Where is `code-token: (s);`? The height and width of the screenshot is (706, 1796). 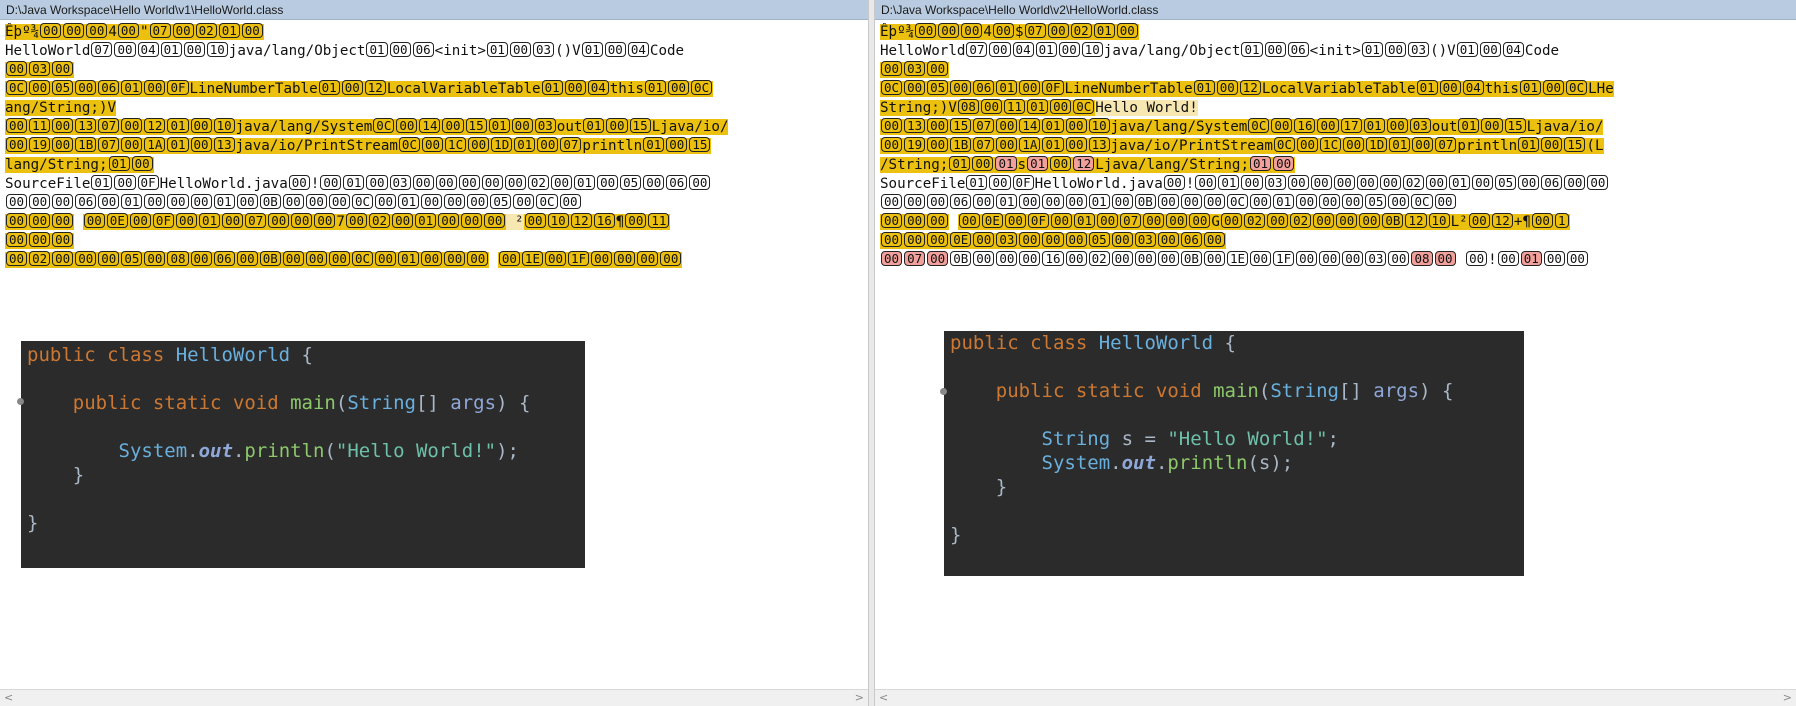 code-token: (s); is located at coordinates (1270, 463).